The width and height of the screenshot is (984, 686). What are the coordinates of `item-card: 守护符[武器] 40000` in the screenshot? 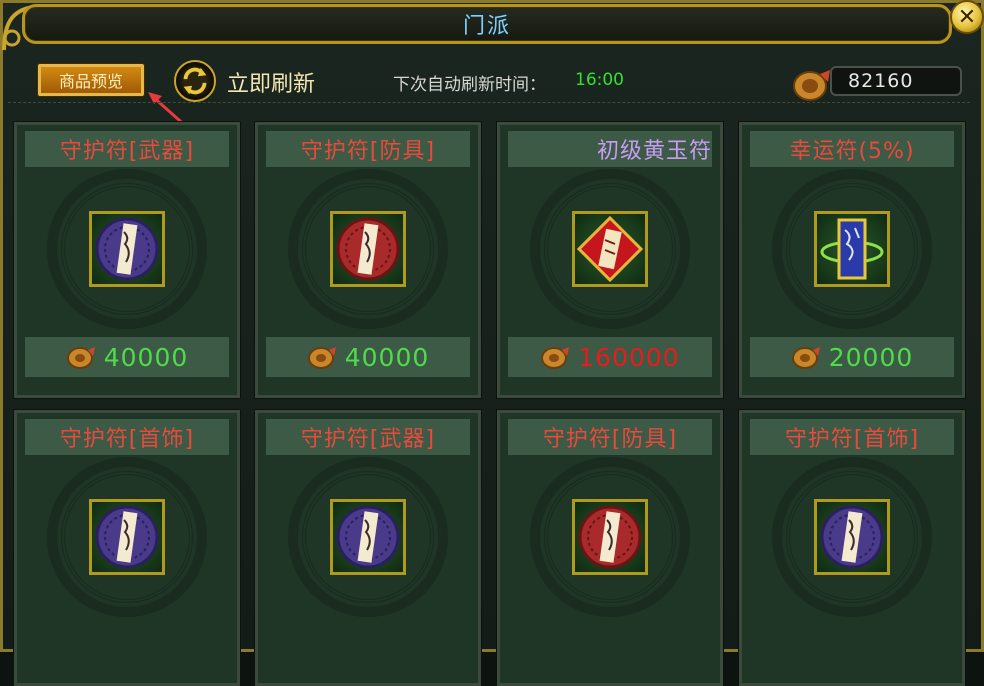 It's located at (127, 260).